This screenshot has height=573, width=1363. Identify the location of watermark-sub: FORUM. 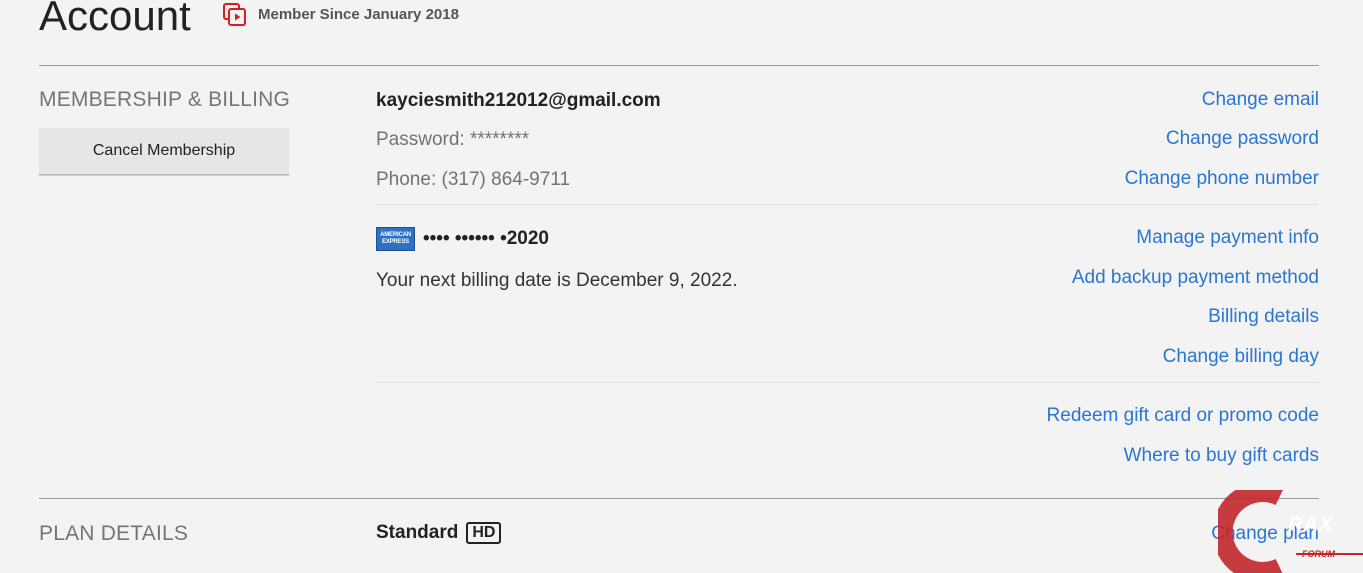
(1318, 554).